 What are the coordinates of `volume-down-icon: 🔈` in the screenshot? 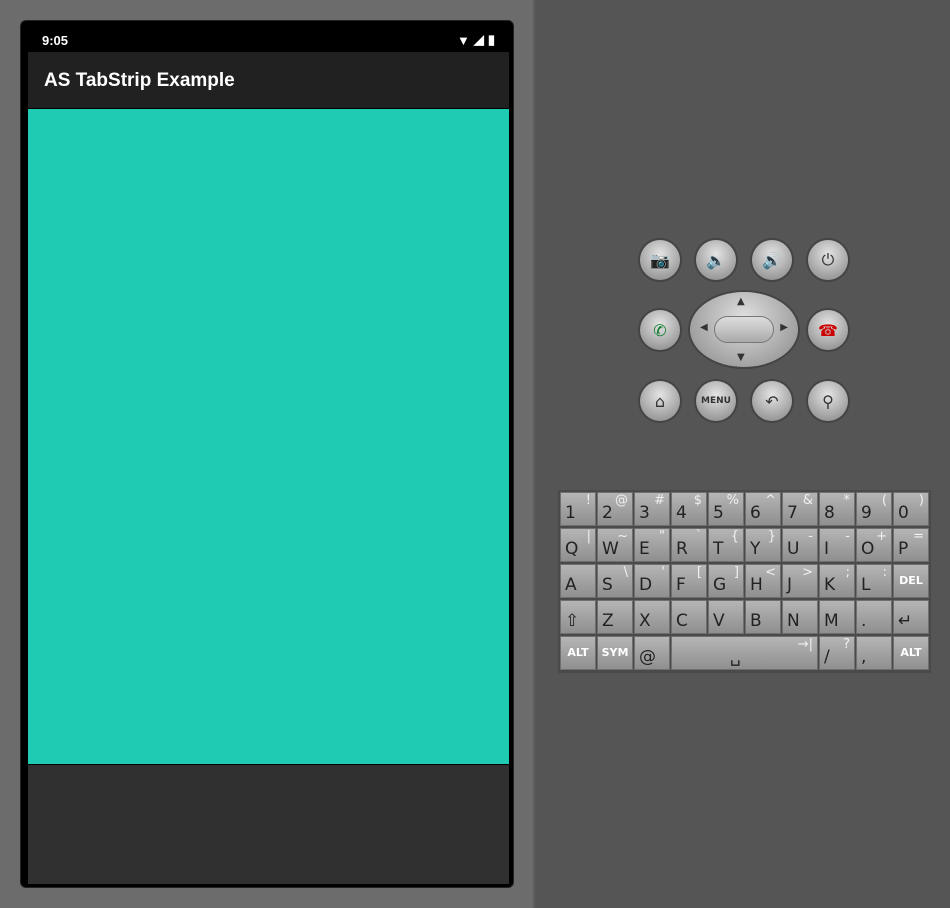 It's located at (716, 260).